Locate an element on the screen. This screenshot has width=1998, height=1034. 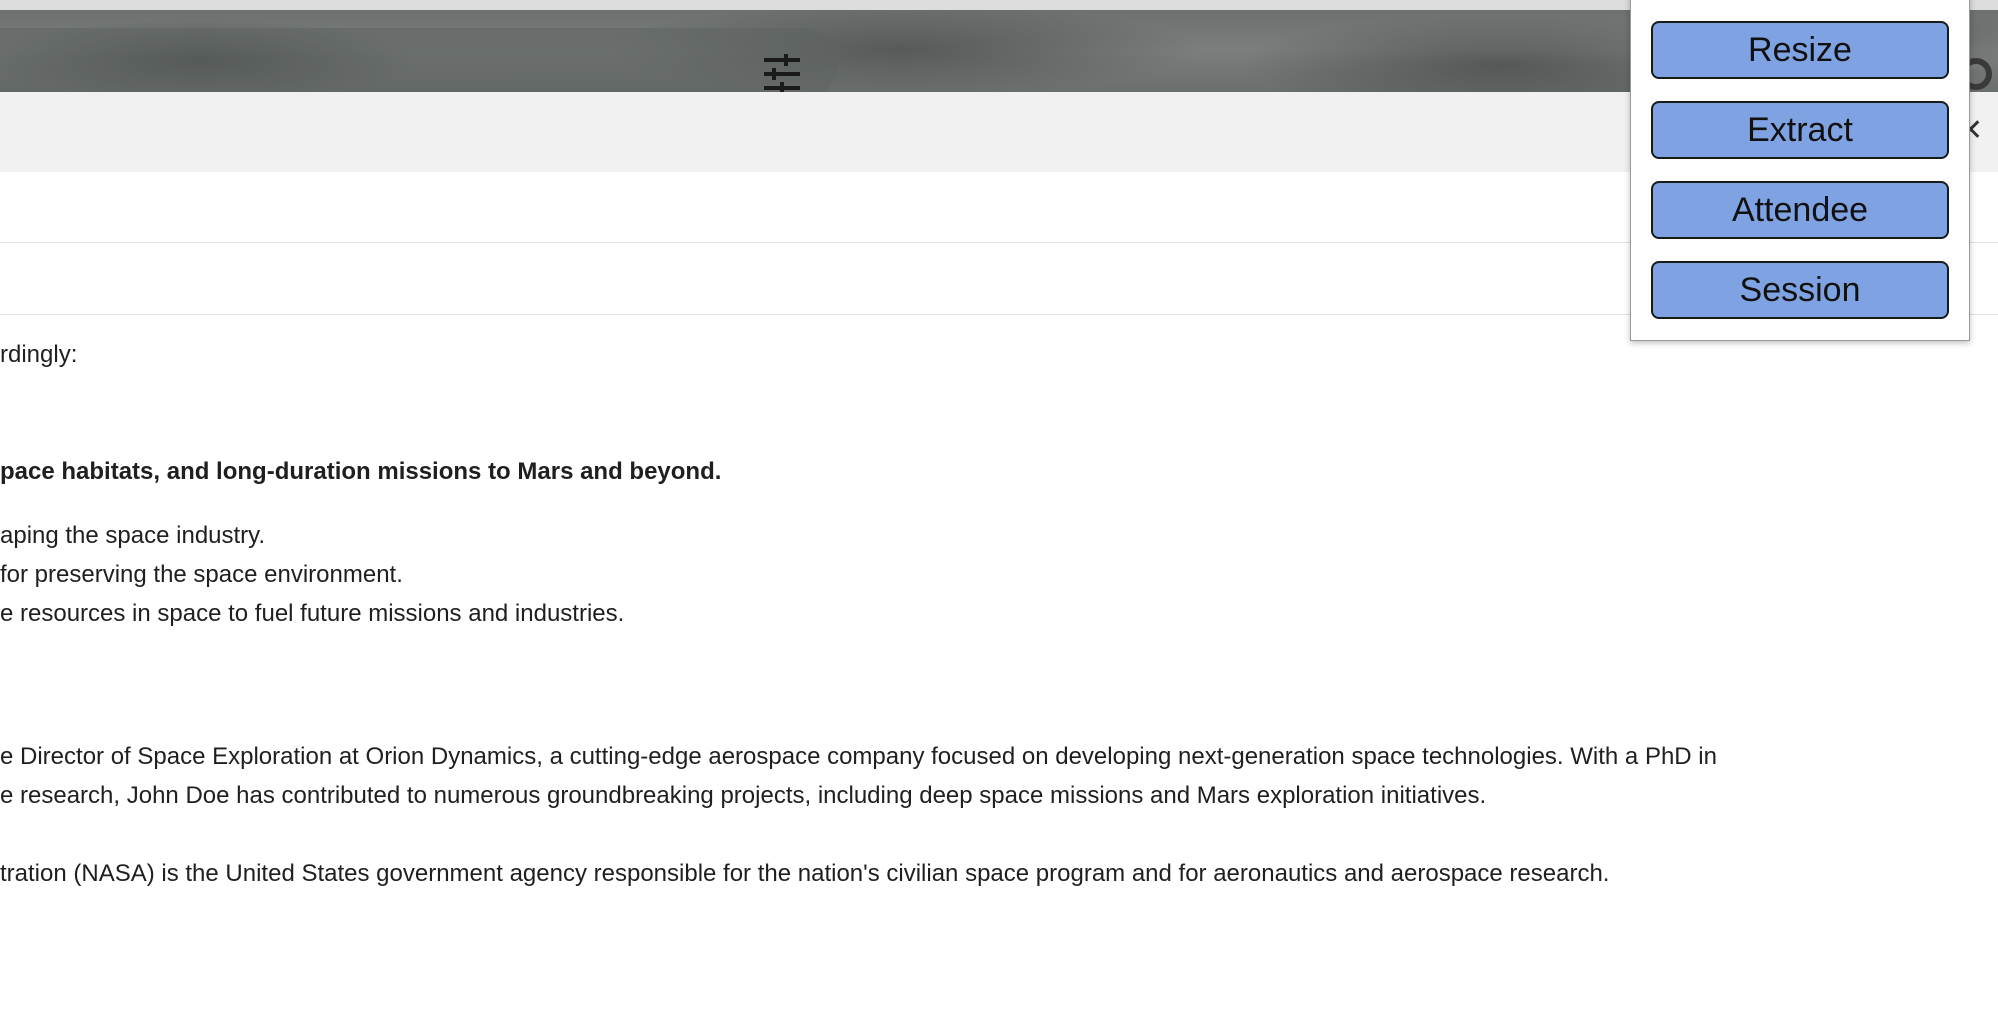
popup-menu: Resize Extract Attendee Session is located at coordinates (1800, 170).